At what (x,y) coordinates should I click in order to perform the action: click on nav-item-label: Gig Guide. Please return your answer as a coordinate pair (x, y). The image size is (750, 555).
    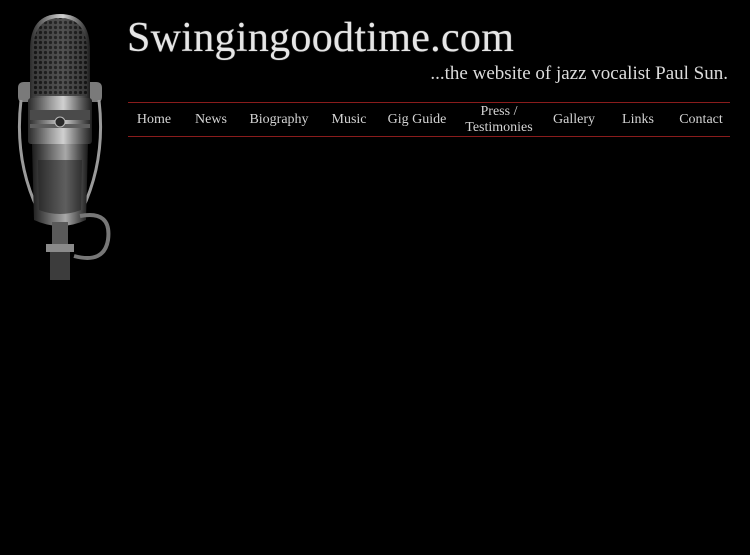
    Looking at the image, I should click on (417, 119).